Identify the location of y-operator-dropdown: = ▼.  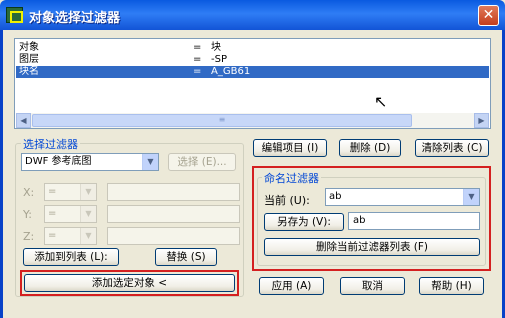
(70, 214).